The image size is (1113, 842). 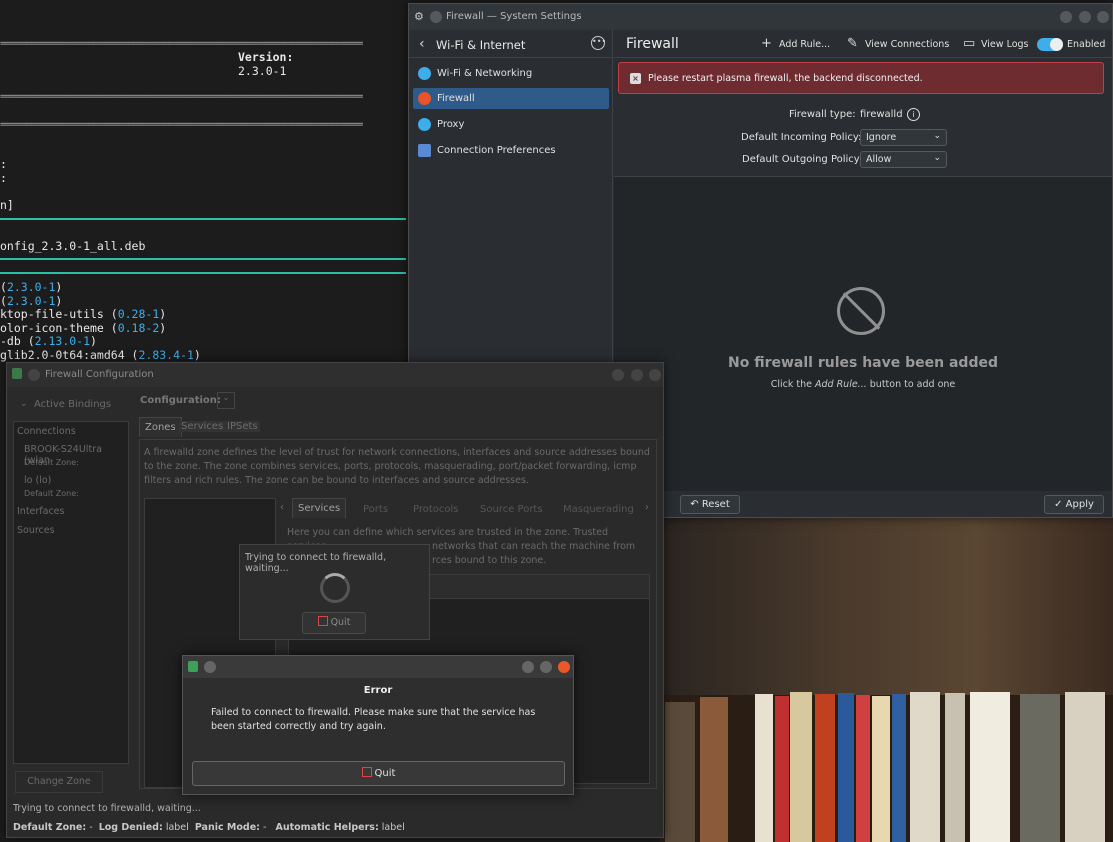 What do you see at coordinates (262, 71) in the screenshot?
I see `version-value: 2.3.0-1` at bounding box center [262, 71].